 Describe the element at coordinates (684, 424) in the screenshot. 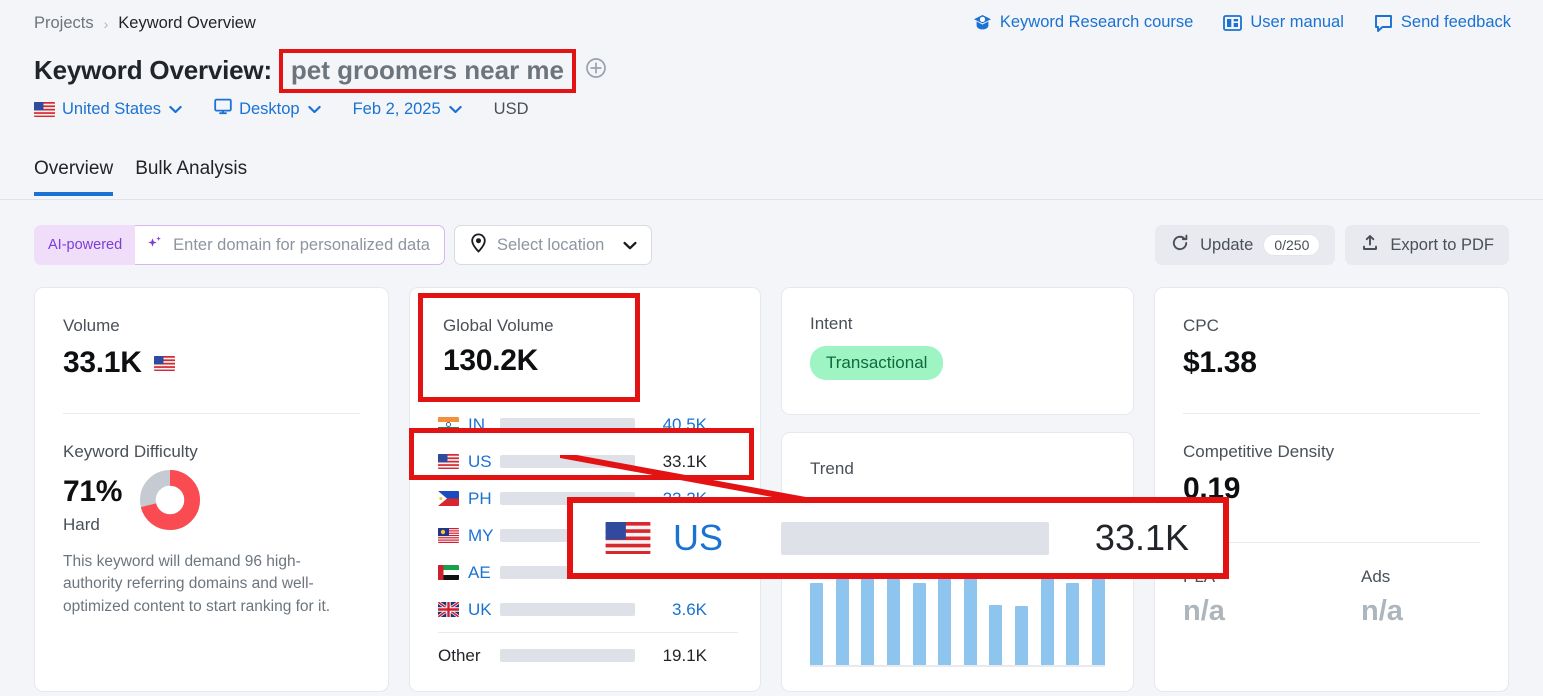

I see `country-value-in: 40.5K` at that location.